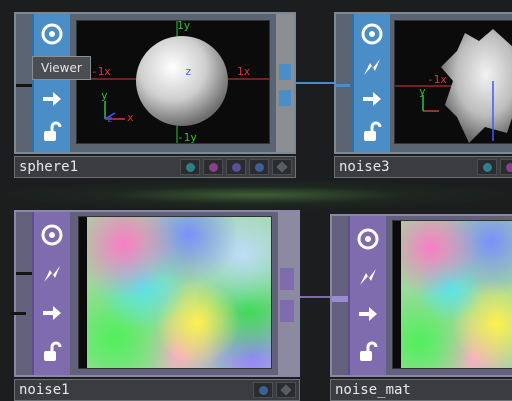 The image size is (512, 401). I want to click on axis-label-bottom: -1y, so click(187, 137).